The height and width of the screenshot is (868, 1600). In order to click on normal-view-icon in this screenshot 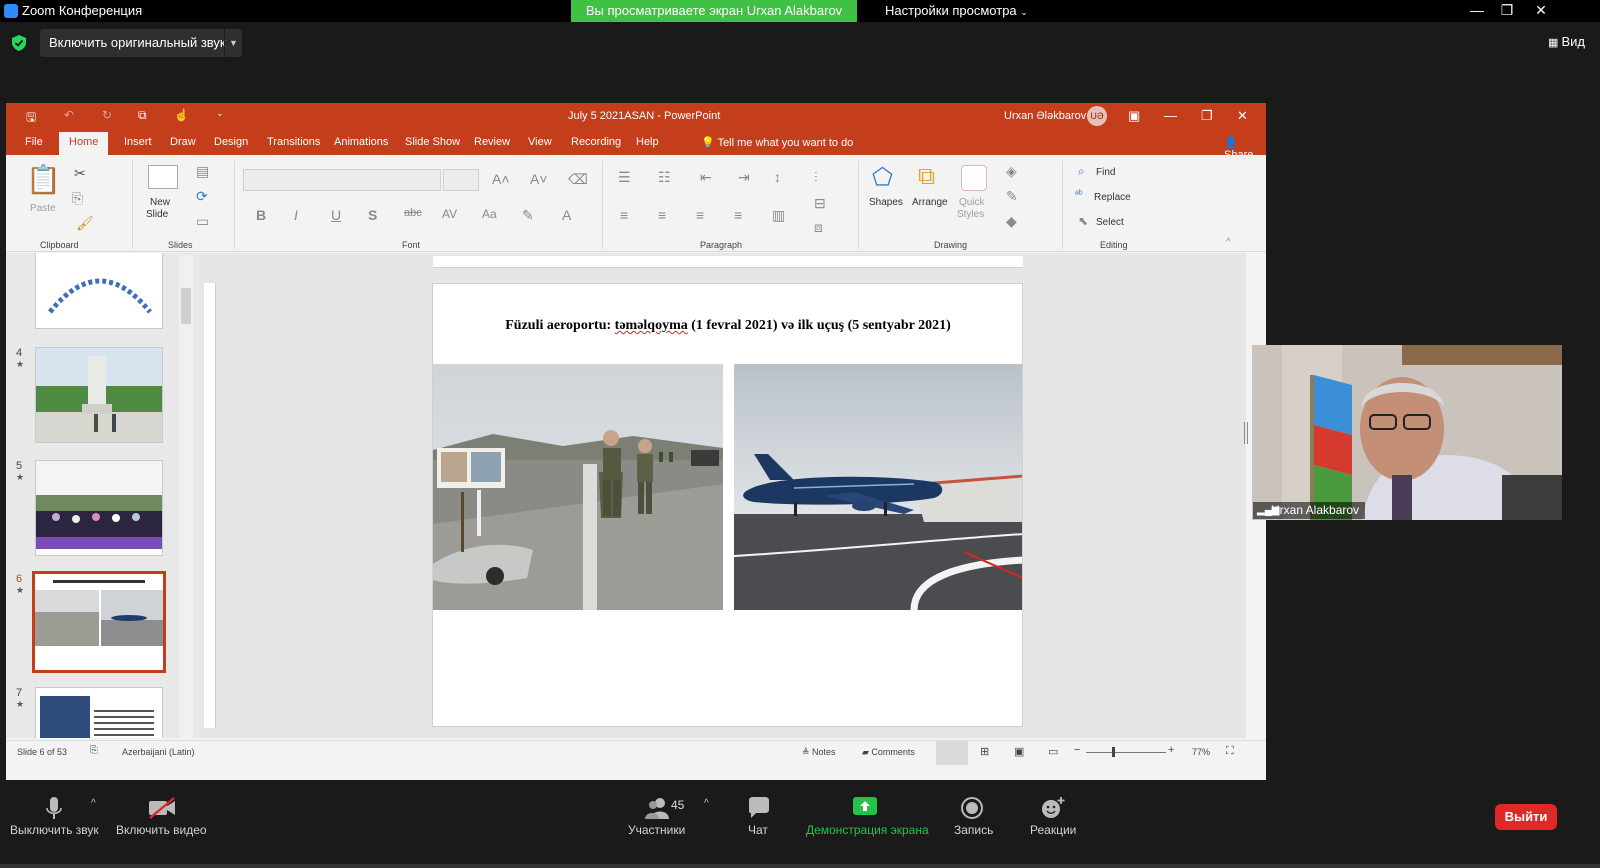, I will do `click(952, 753)`.